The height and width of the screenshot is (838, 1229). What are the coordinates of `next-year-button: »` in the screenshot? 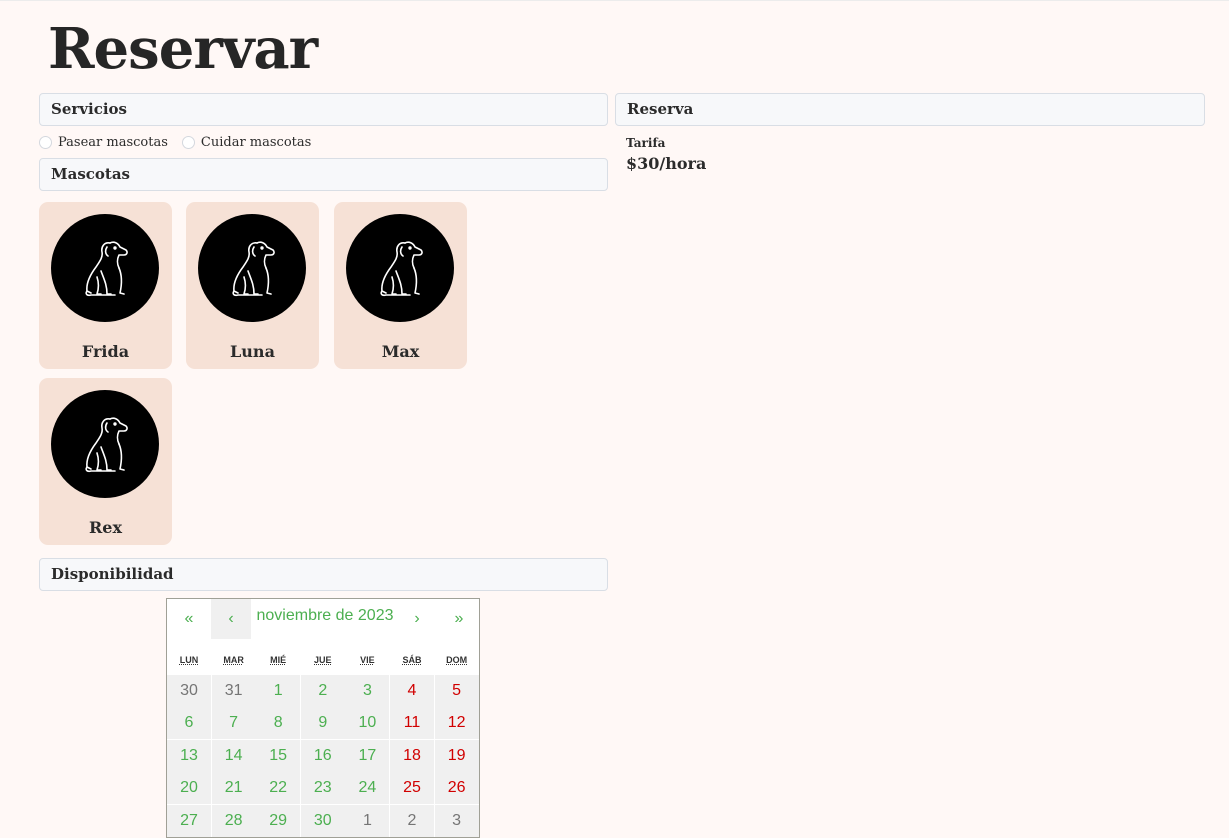 It's located at (459, 619).